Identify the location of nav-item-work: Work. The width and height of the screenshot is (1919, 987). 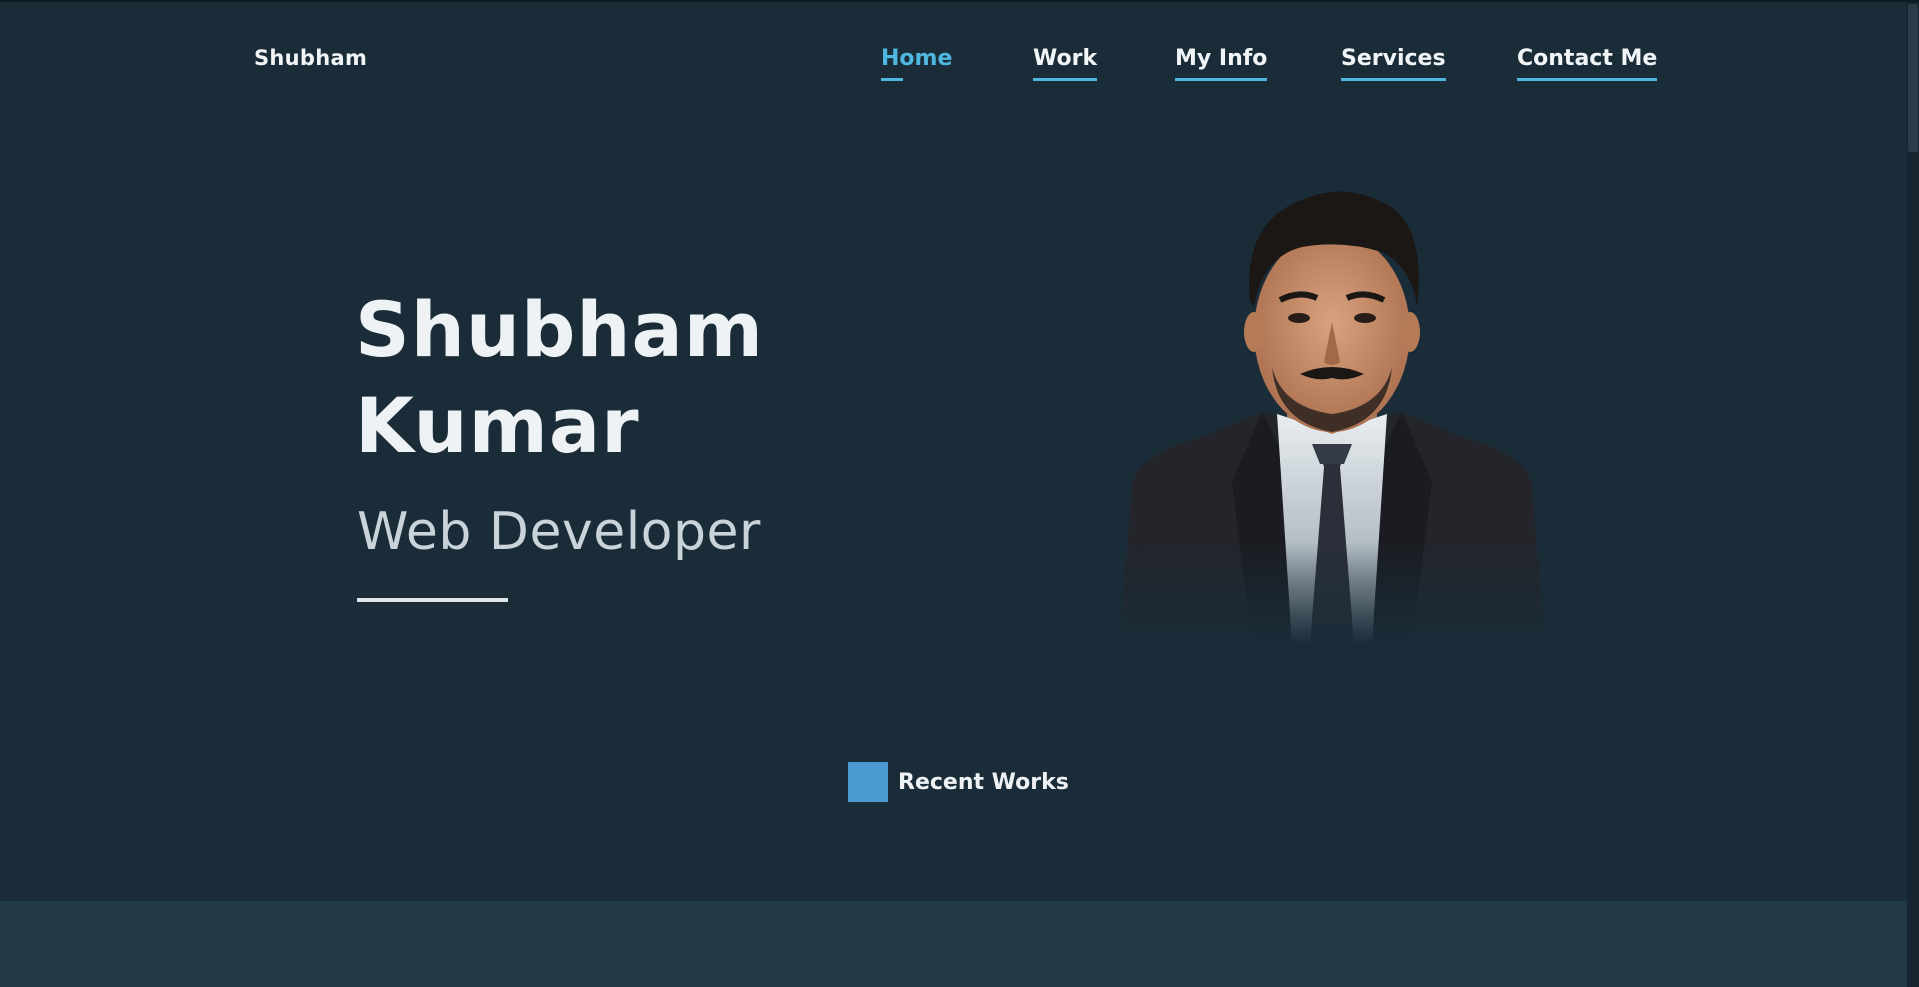
(1065, 63).